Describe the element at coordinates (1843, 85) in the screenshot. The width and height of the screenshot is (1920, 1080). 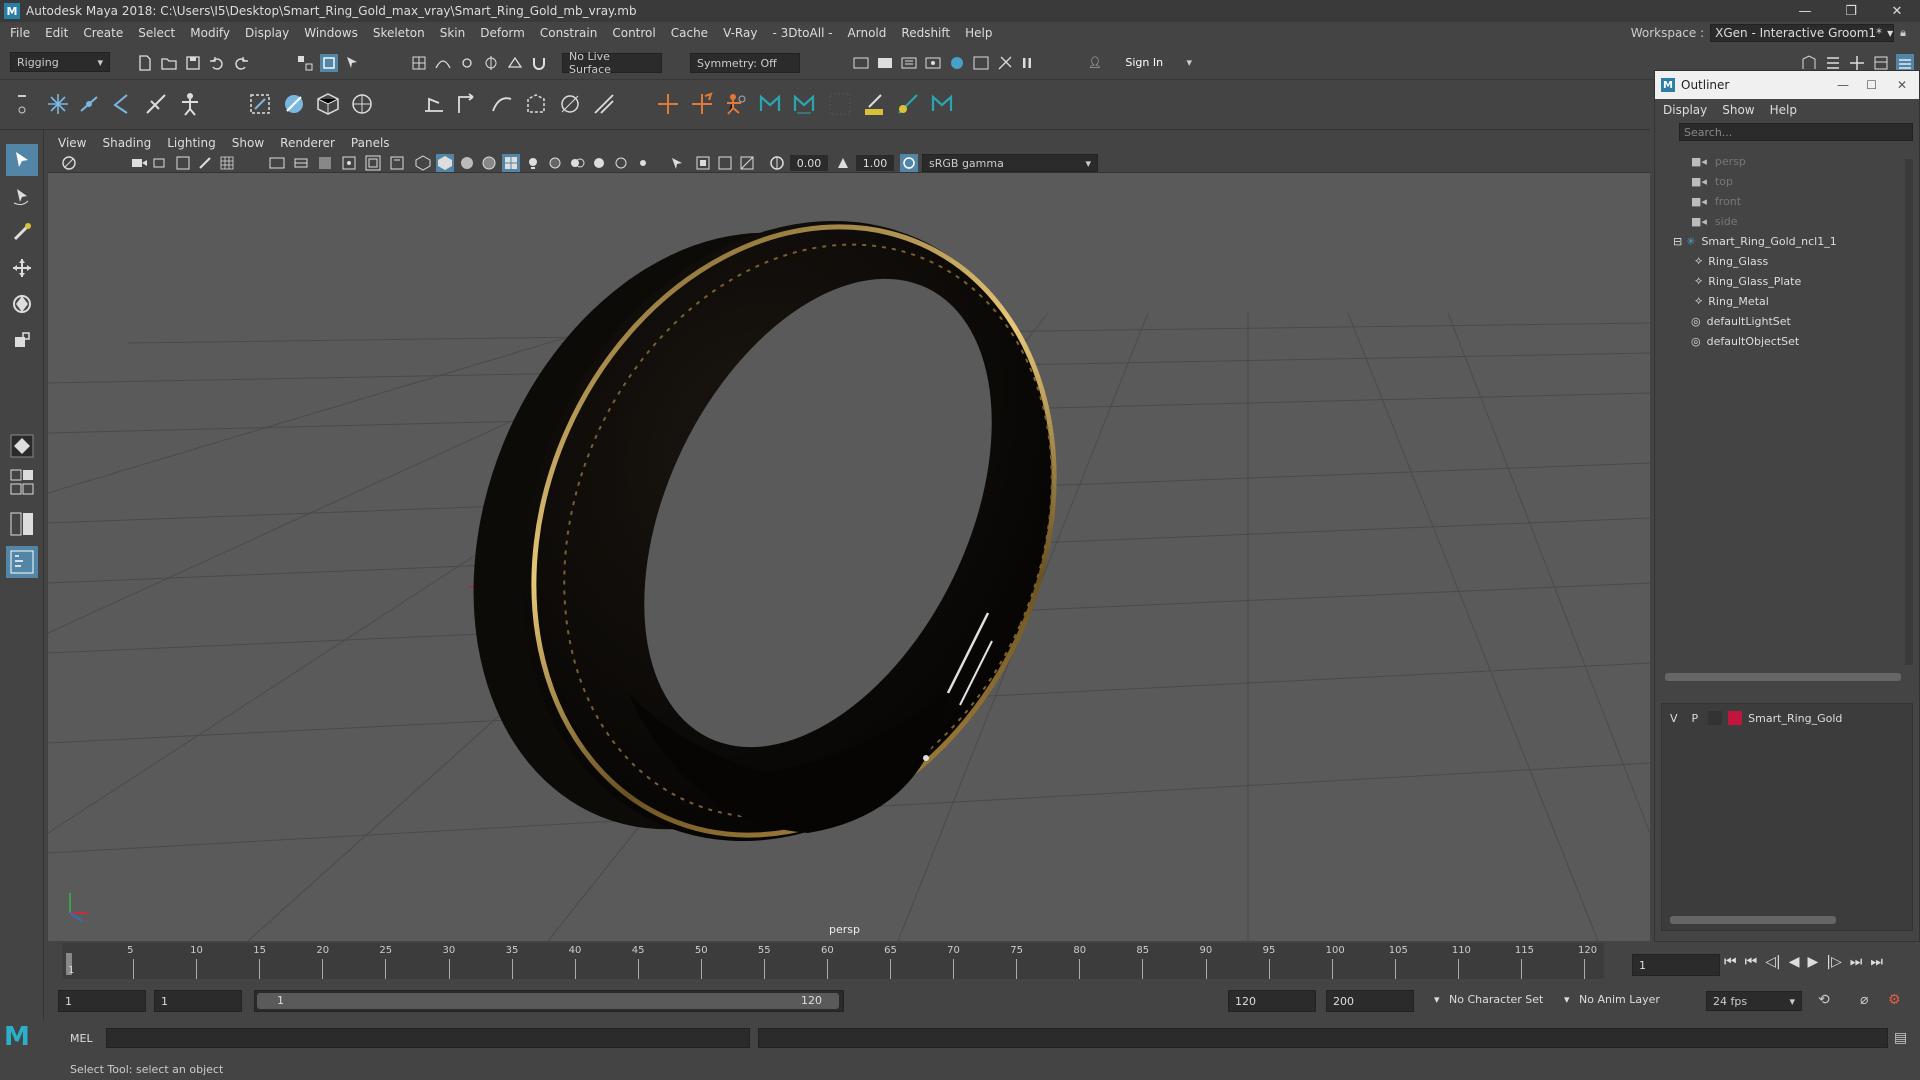
I see `outliner-minimize-button: —` at that location.